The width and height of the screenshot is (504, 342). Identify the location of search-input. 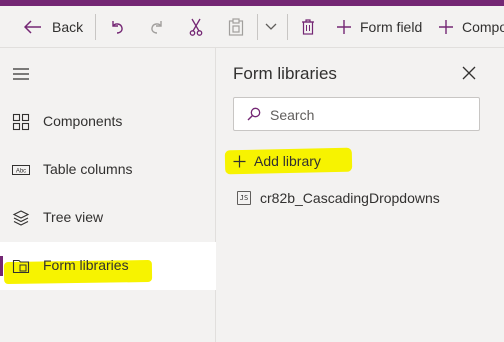
(370, 115).